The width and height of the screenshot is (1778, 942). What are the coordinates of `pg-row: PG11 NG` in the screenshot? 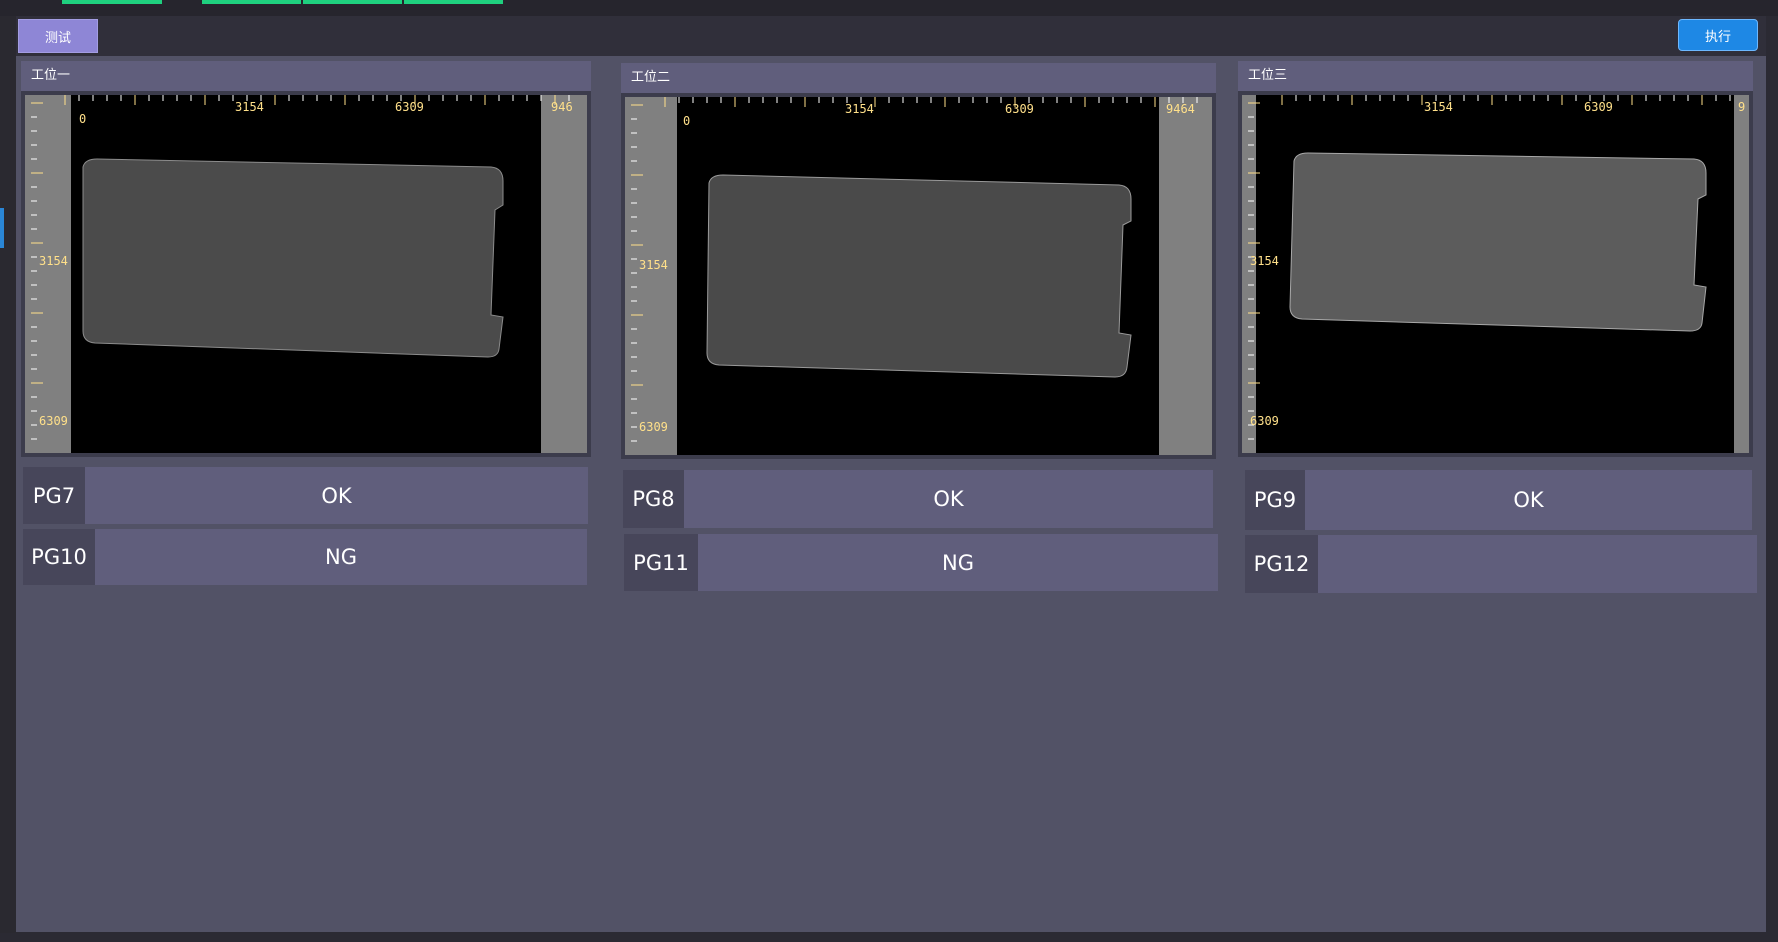 It's located at (921, 562).